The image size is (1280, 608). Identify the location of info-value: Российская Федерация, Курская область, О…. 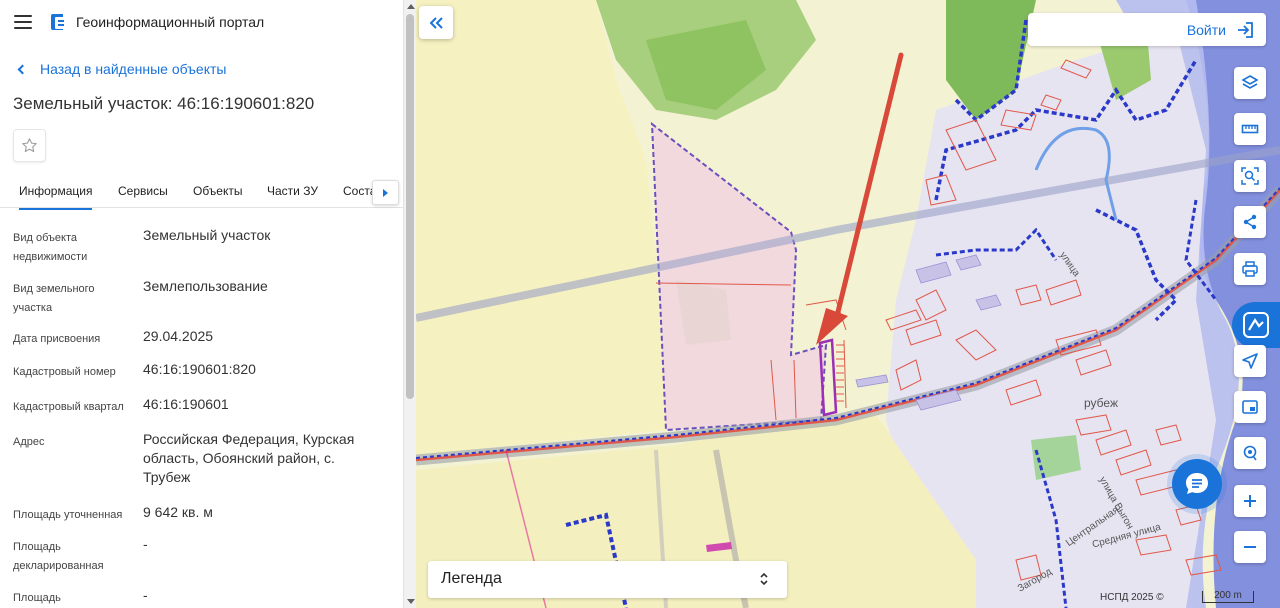
(249, 458).